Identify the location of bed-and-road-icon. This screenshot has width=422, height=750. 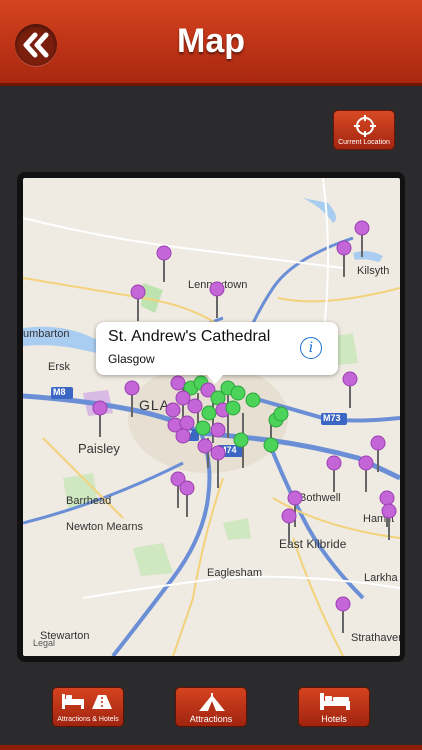
(87, 701).